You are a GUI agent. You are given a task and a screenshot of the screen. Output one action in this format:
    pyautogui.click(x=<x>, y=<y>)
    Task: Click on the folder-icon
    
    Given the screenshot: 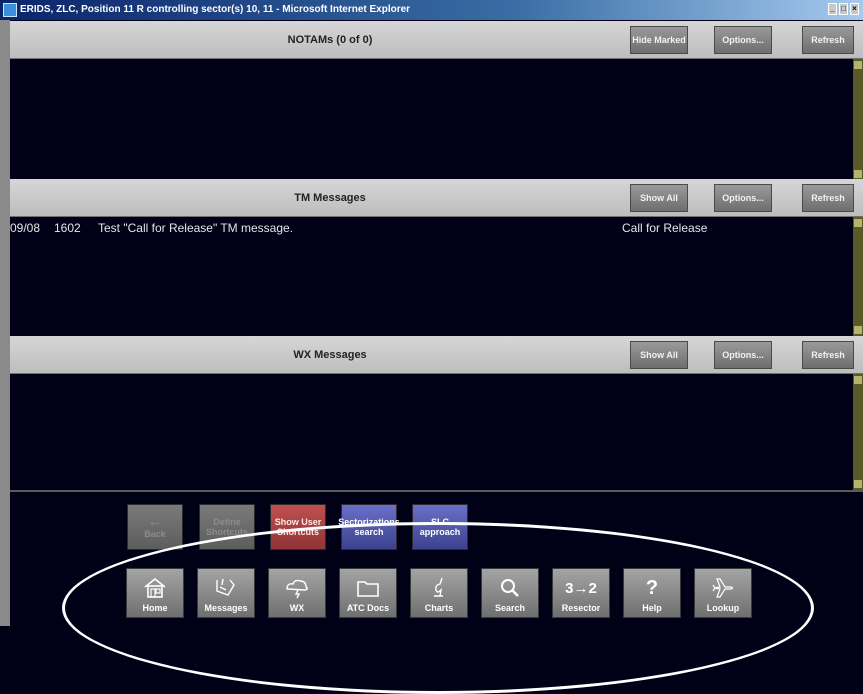 What is the action you would take?
    pyautogui.click(x=368, y=588)
    